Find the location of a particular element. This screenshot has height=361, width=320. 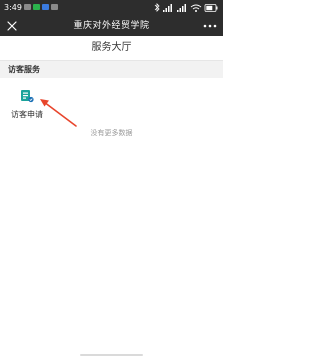

home-indicator is located at coordinates (111, 355).